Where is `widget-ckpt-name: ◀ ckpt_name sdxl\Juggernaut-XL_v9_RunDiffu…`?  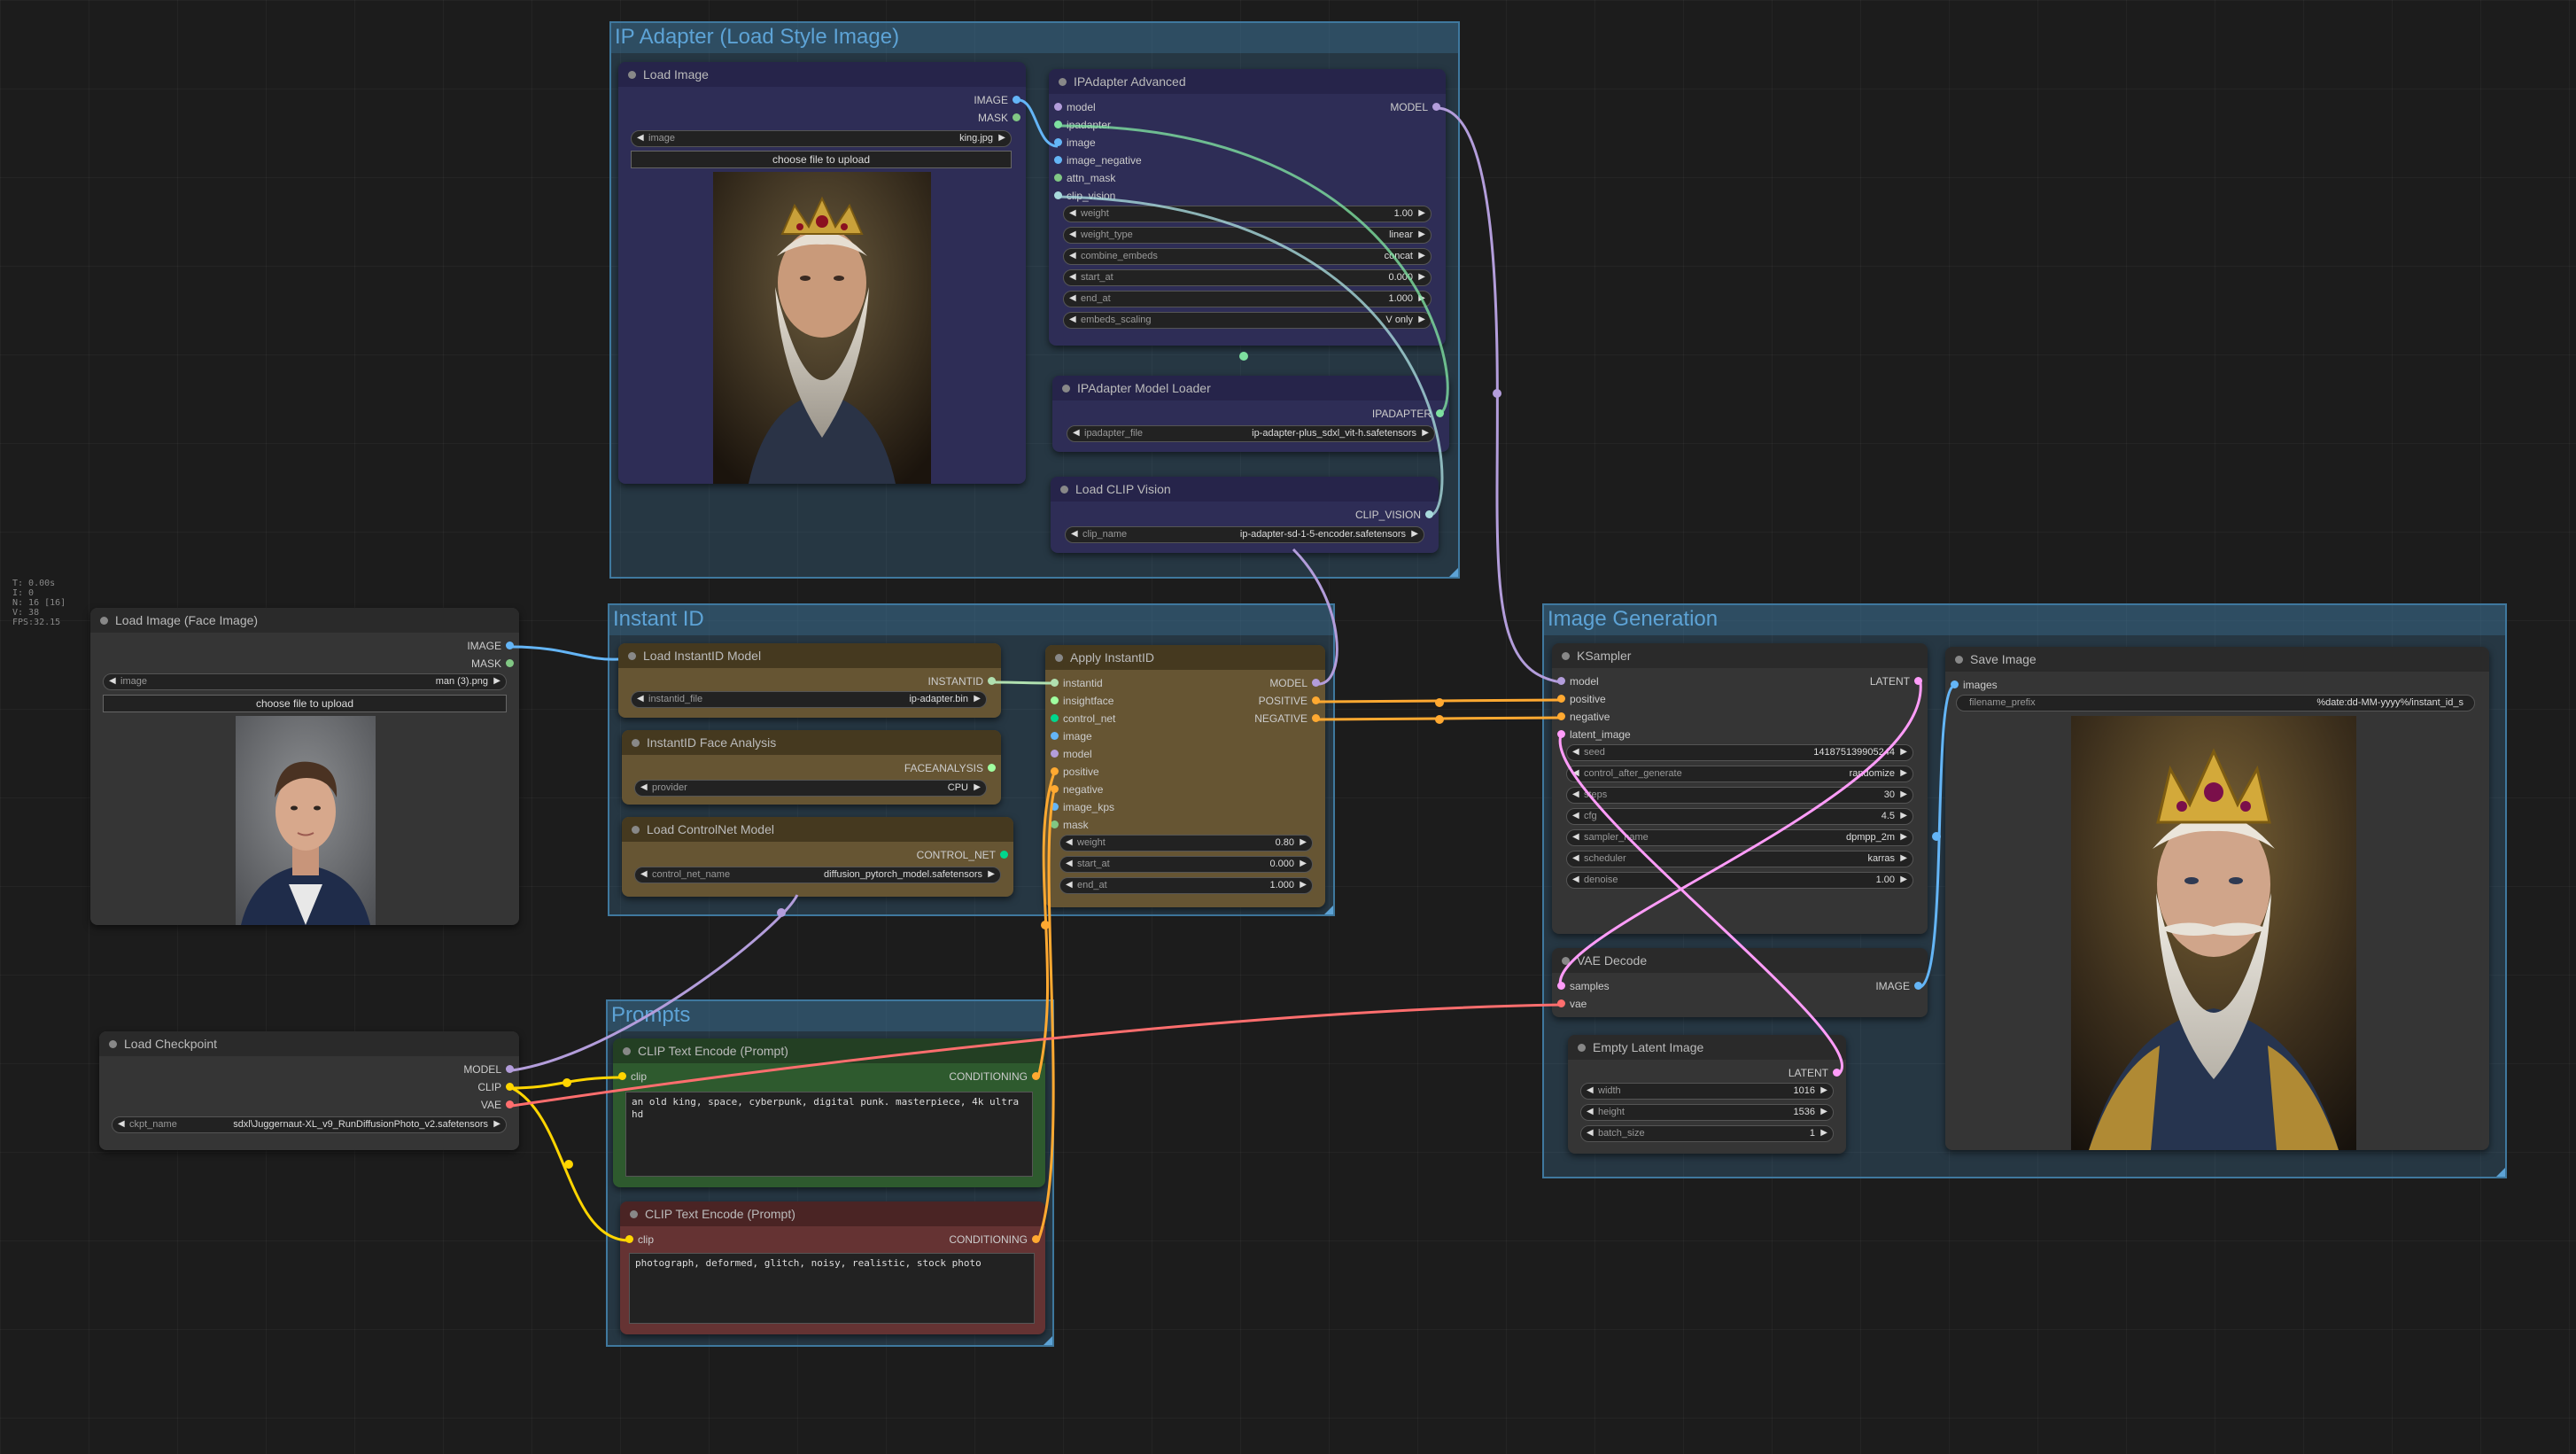 widget-ckpt-name: ◀ ckpt_name sdxl\Juggernaut-XL_v9_RunDiffu… is located at coordinates (309, 1124).